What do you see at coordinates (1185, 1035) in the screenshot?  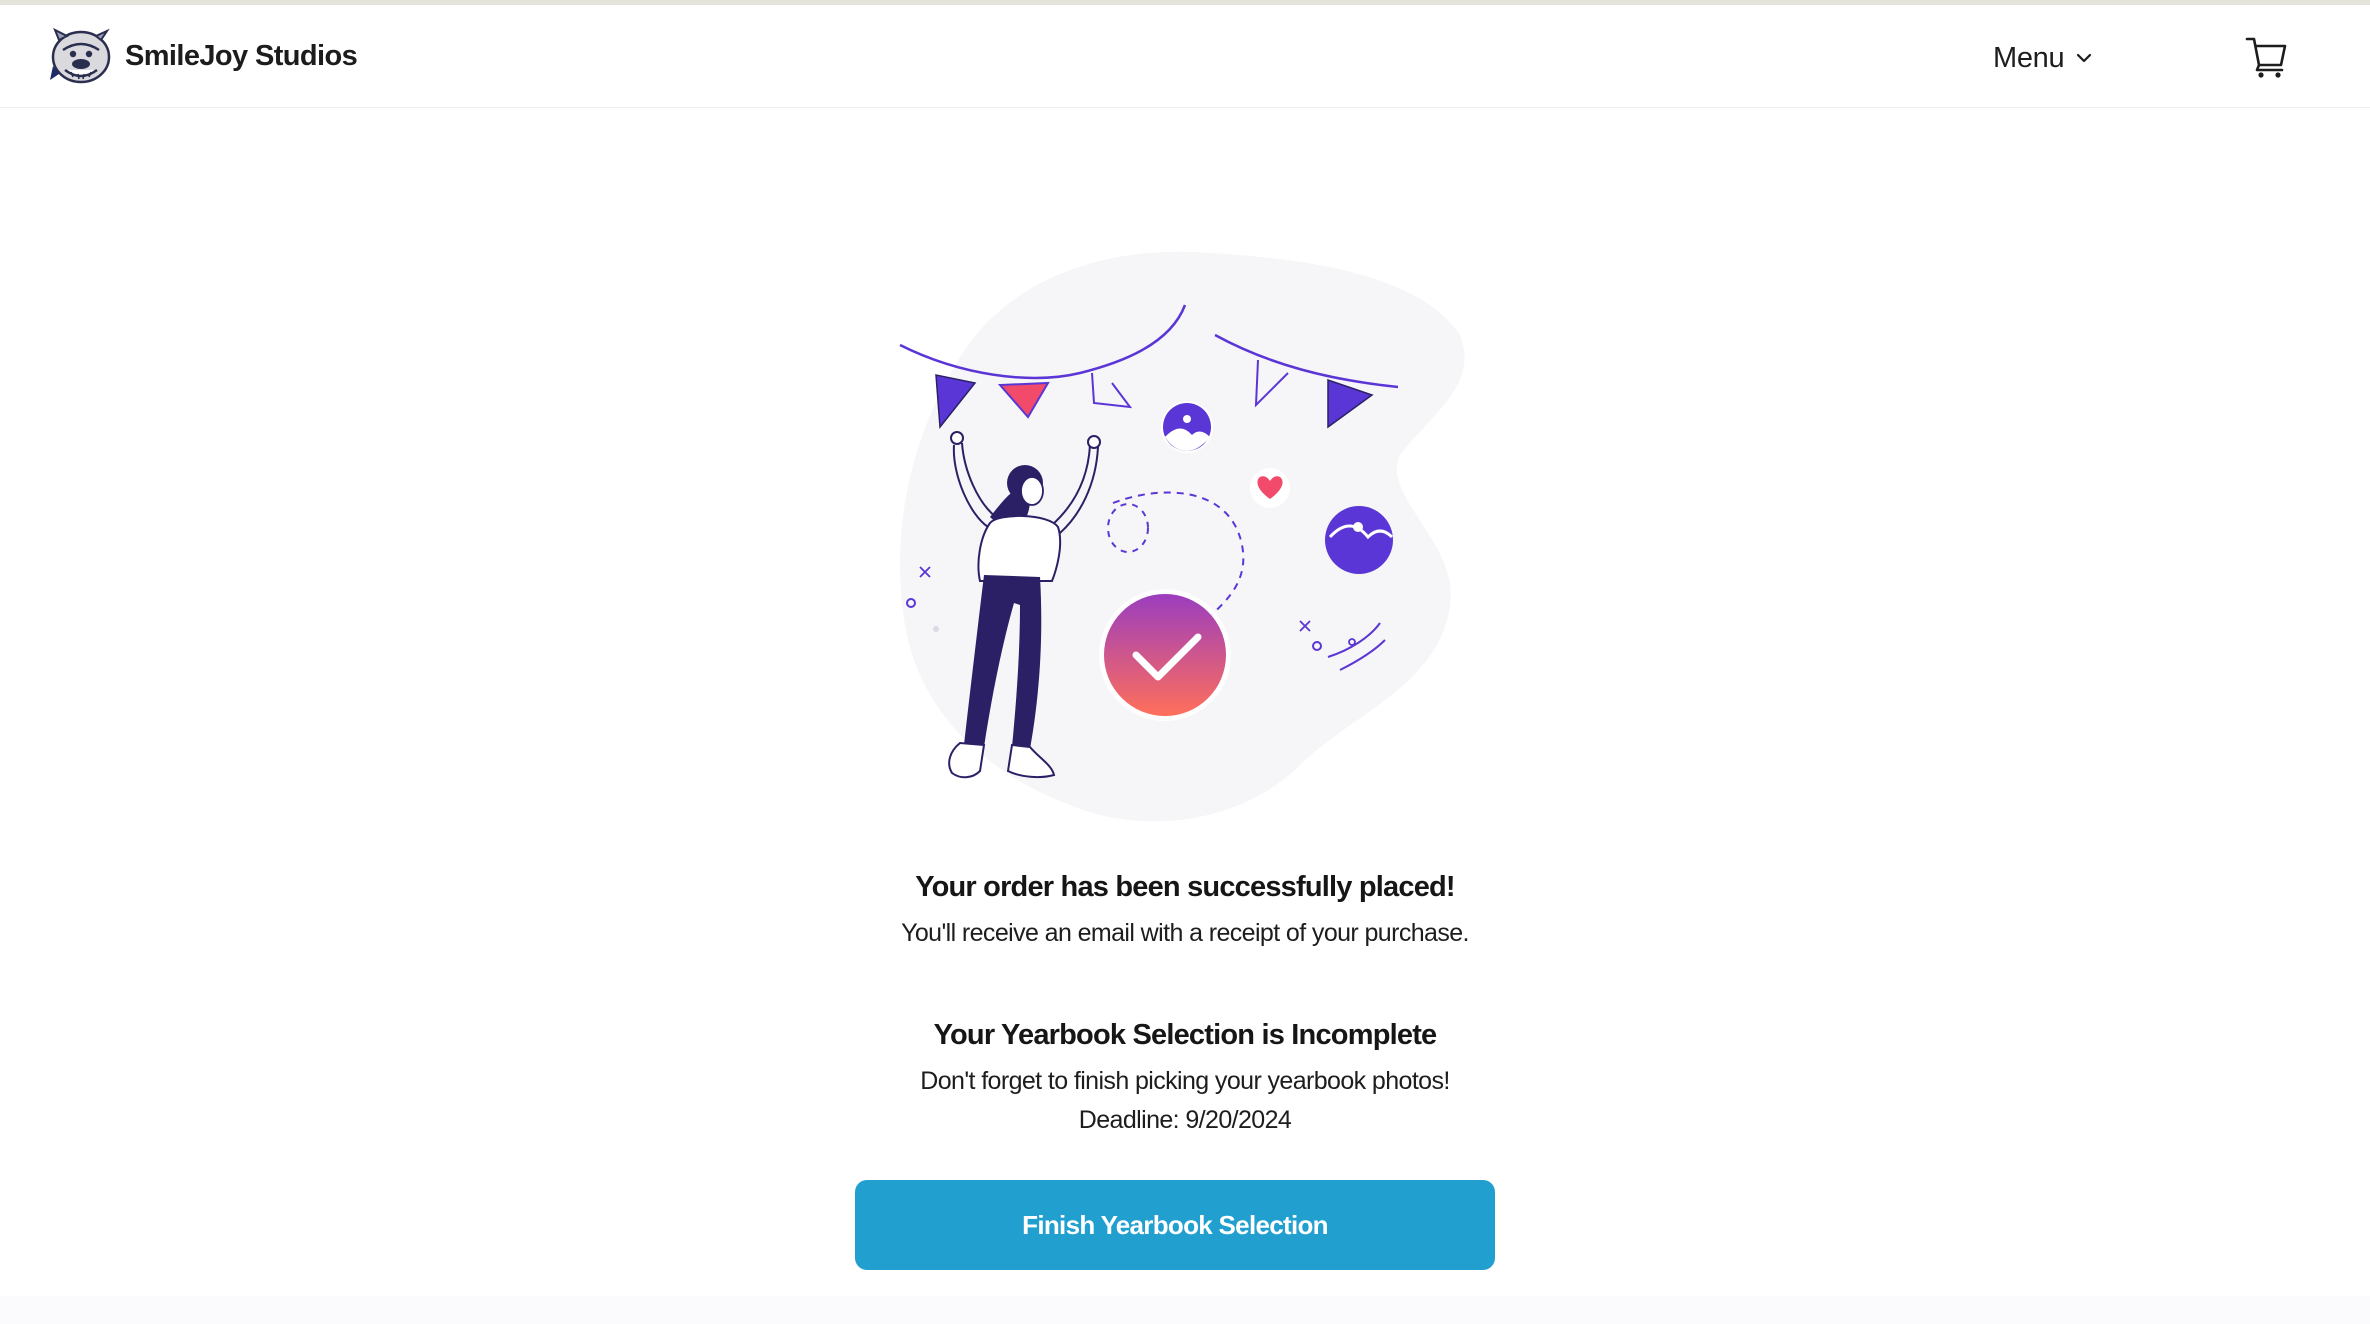 I see `yearbook-incomplete-title: Your Yearbook Selection is Incomplete` at bounding box center [1185, 1035].